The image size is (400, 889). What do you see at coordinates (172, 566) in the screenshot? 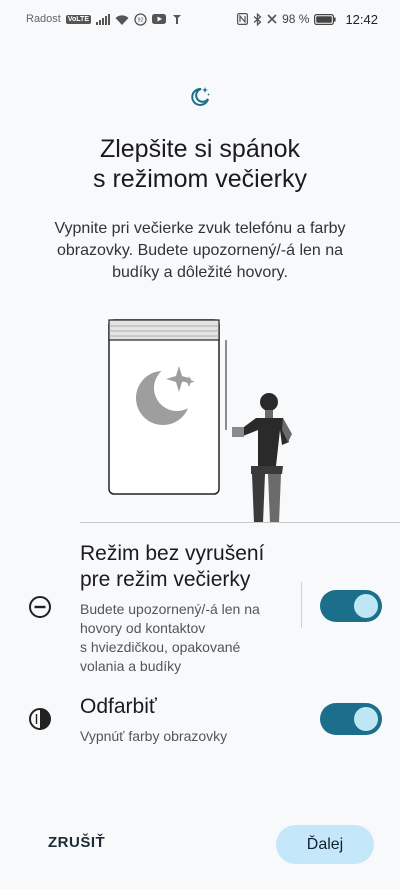
I see `dnd-title: Režim bez vyrušení pre režim večierky` at bounding box center [172, 566].